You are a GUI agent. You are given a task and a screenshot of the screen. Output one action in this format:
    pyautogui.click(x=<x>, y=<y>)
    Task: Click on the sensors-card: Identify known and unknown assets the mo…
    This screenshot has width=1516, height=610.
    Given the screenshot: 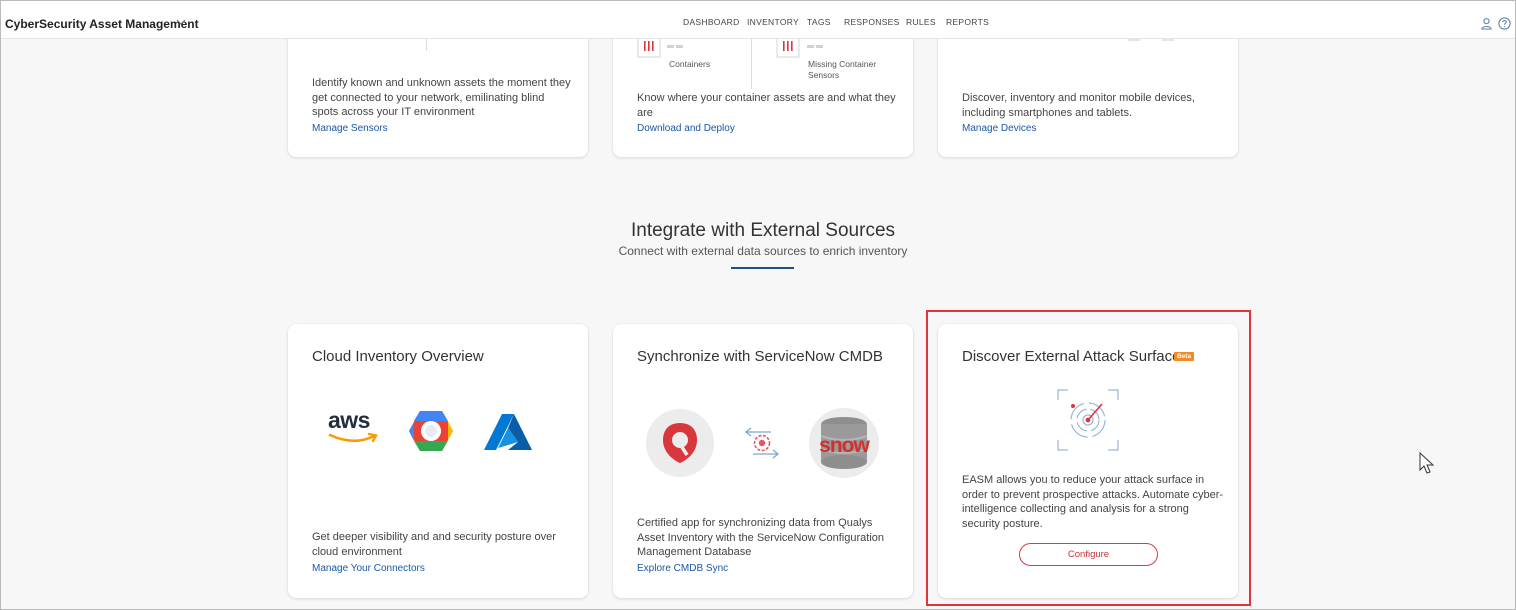 What is the action you would take?
    pyautogui.click(x=438, y=98)
    